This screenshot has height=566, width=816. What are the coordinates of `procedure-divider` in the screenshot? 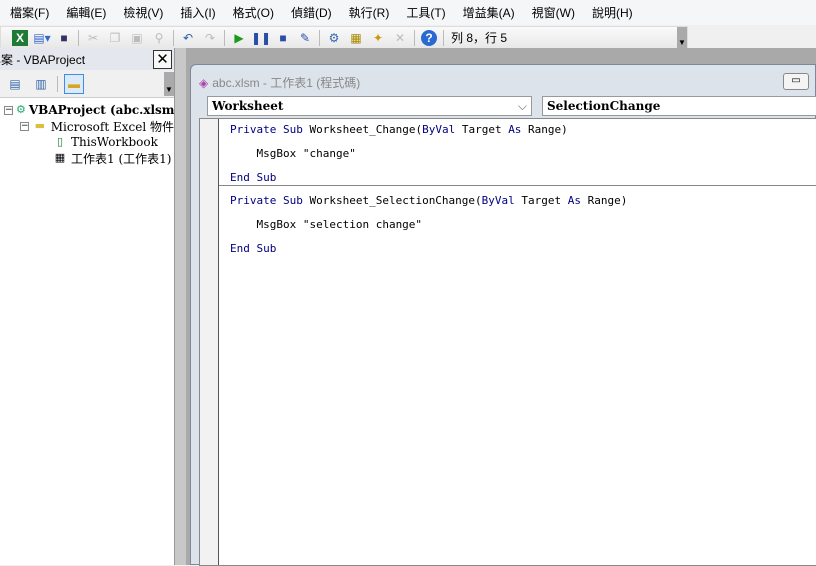 It's located at (517, 185).